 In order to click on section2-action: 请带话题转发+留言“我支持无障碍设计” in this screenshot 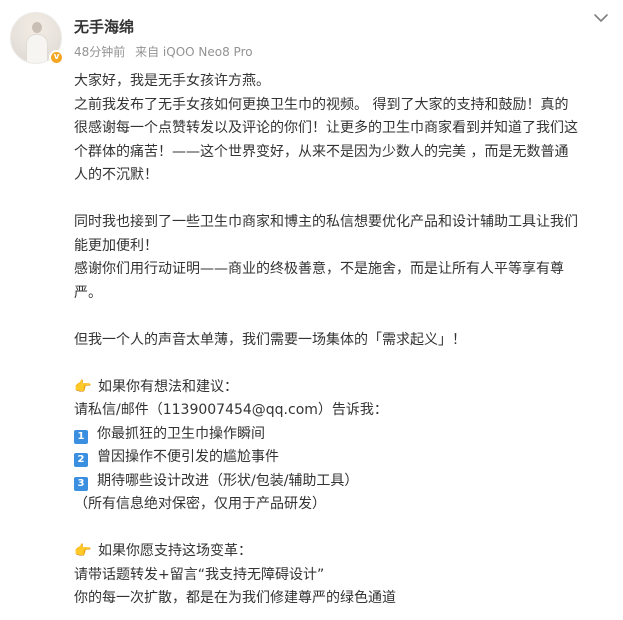, I will do `click(199, 574)`.